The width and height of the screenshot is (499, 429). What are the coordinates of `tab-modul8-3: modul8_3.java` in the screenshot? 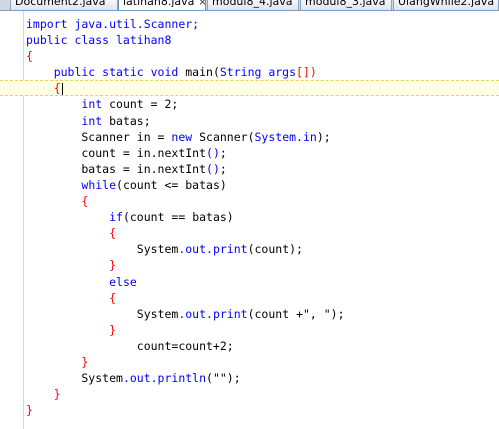 It's located at (346, 5).